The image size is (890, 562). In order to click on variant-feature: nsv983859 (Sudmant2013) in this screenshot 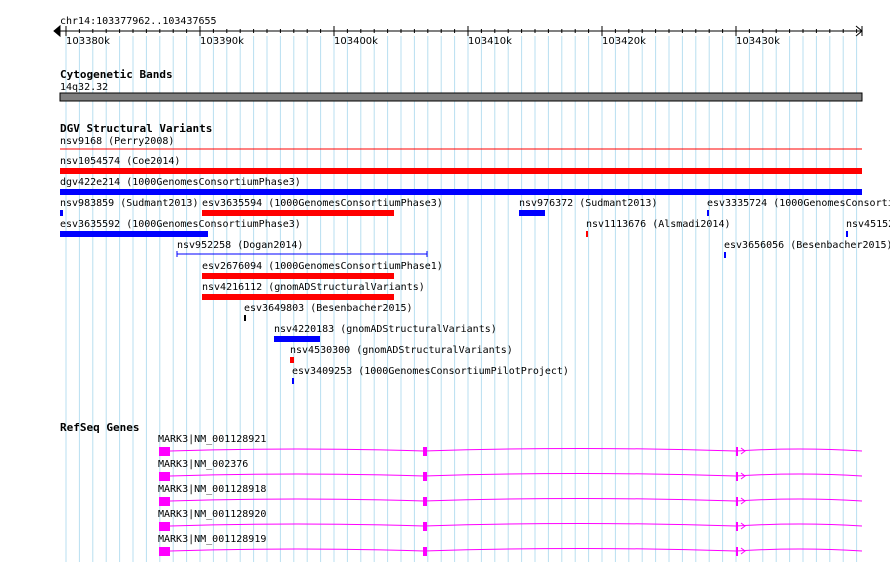, I will do `click(129, 207)`.